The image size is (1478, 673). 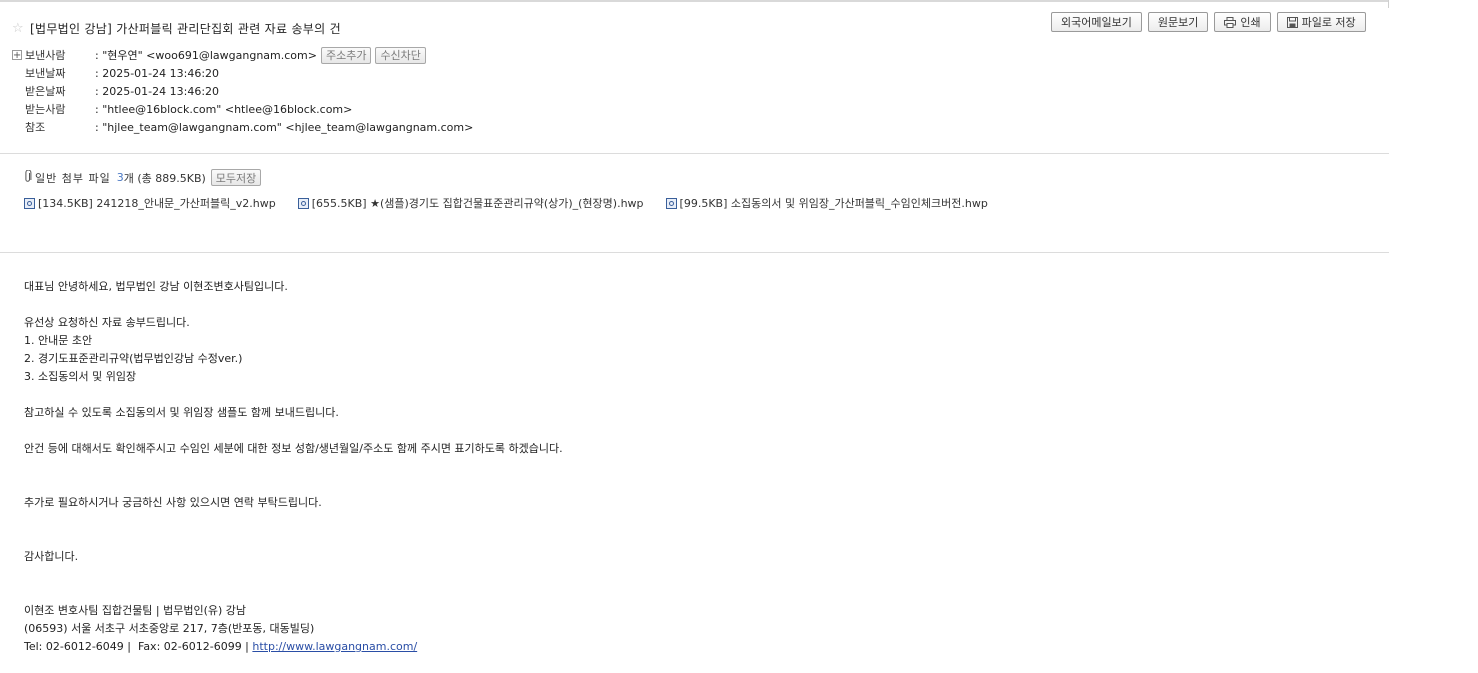 I want to click on body-line: 유선상 요청하신 자료 송부드립니다., so click(x=107, y=322).